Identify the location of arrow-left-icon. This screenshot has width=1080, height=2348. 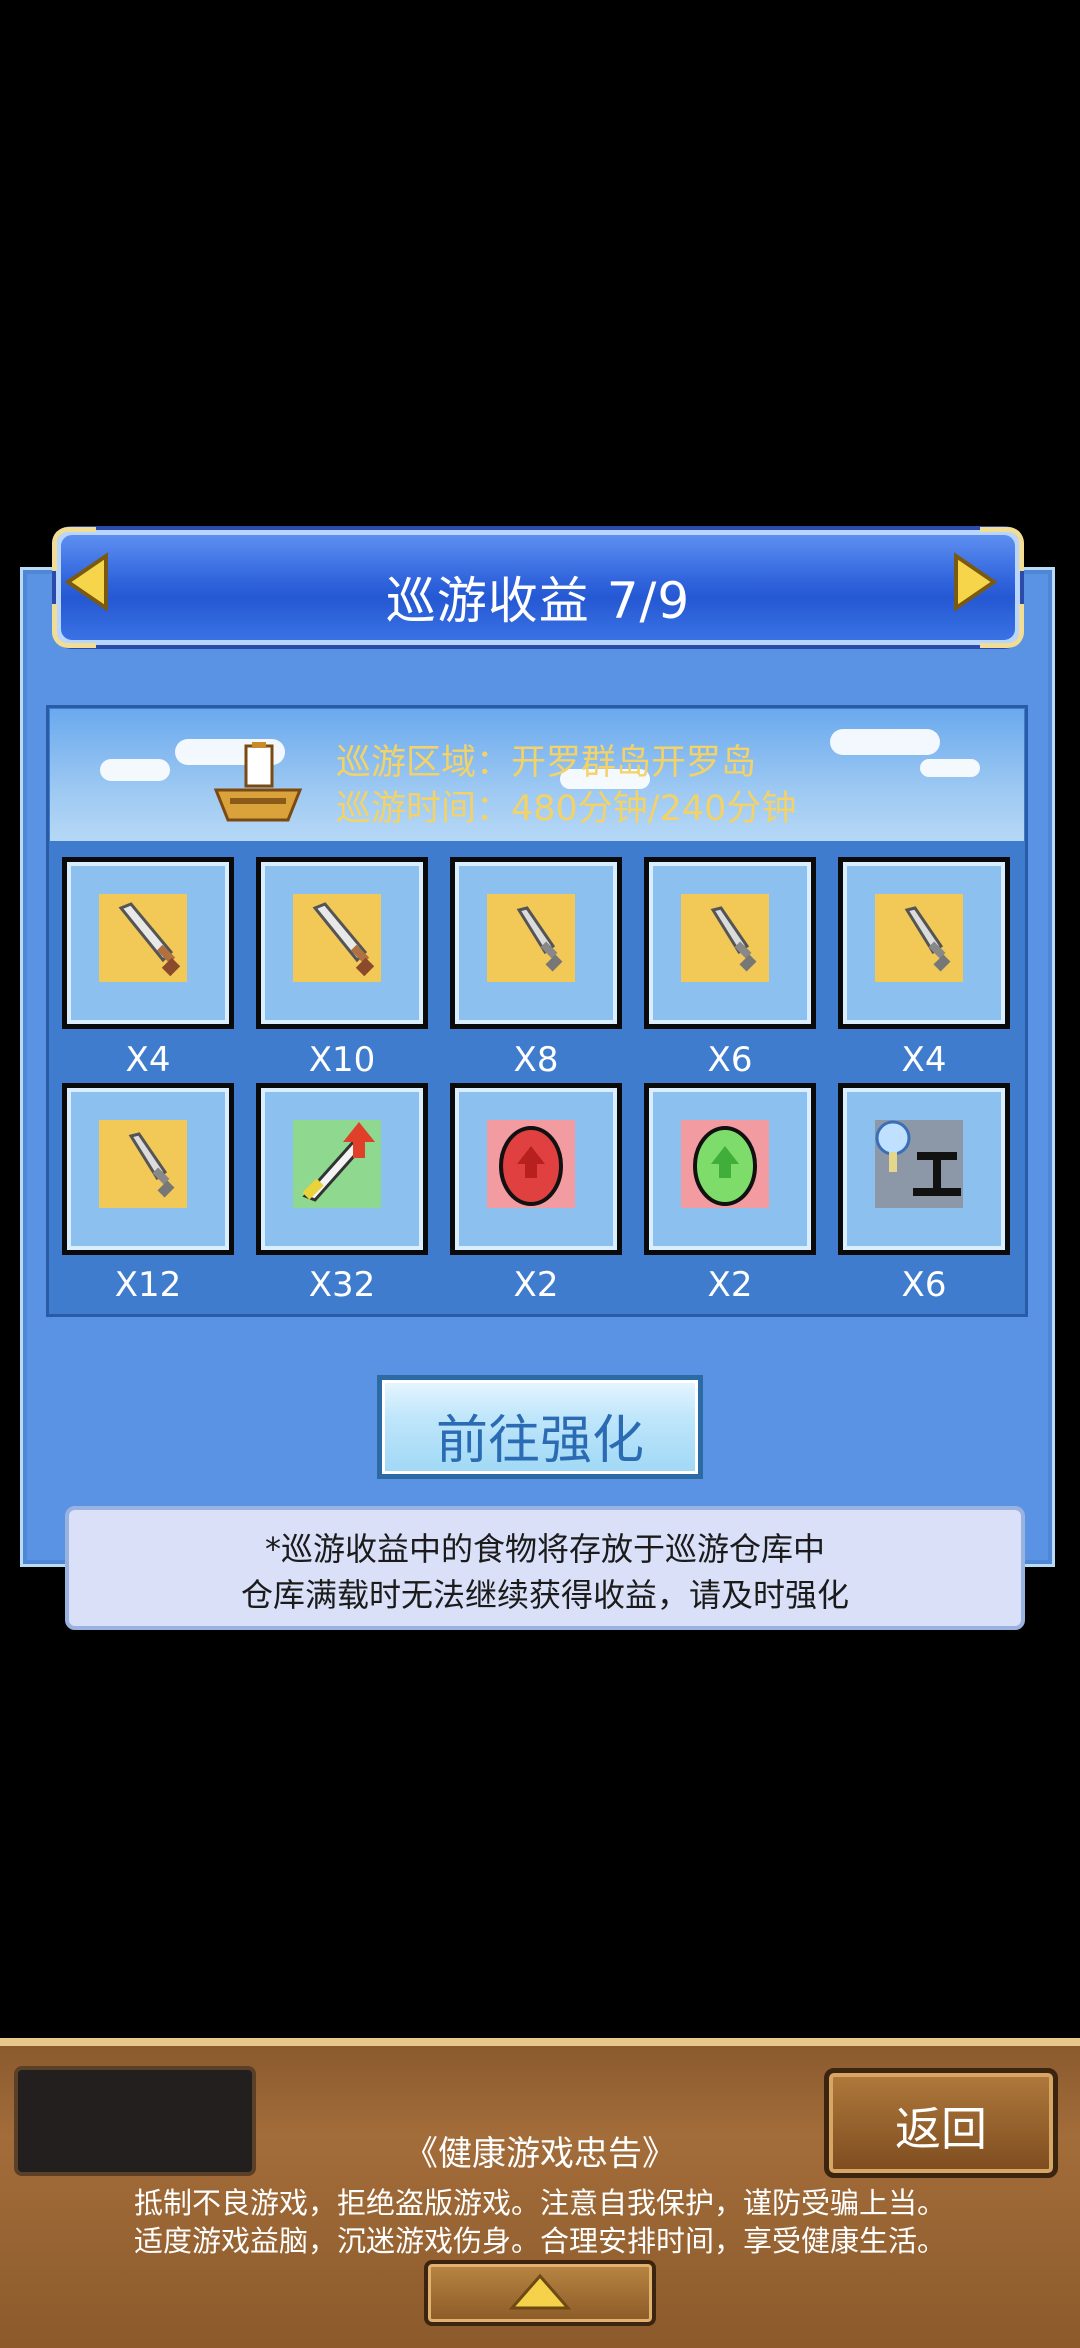
(86, 582).